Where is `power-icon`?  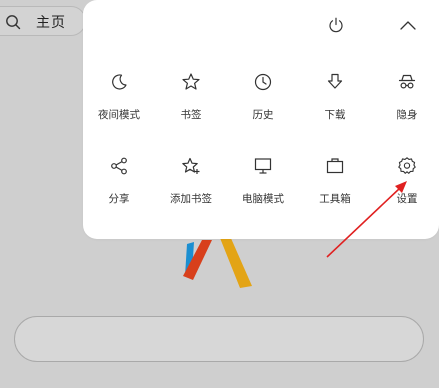
power-icon is located at coordinates (336, 25).